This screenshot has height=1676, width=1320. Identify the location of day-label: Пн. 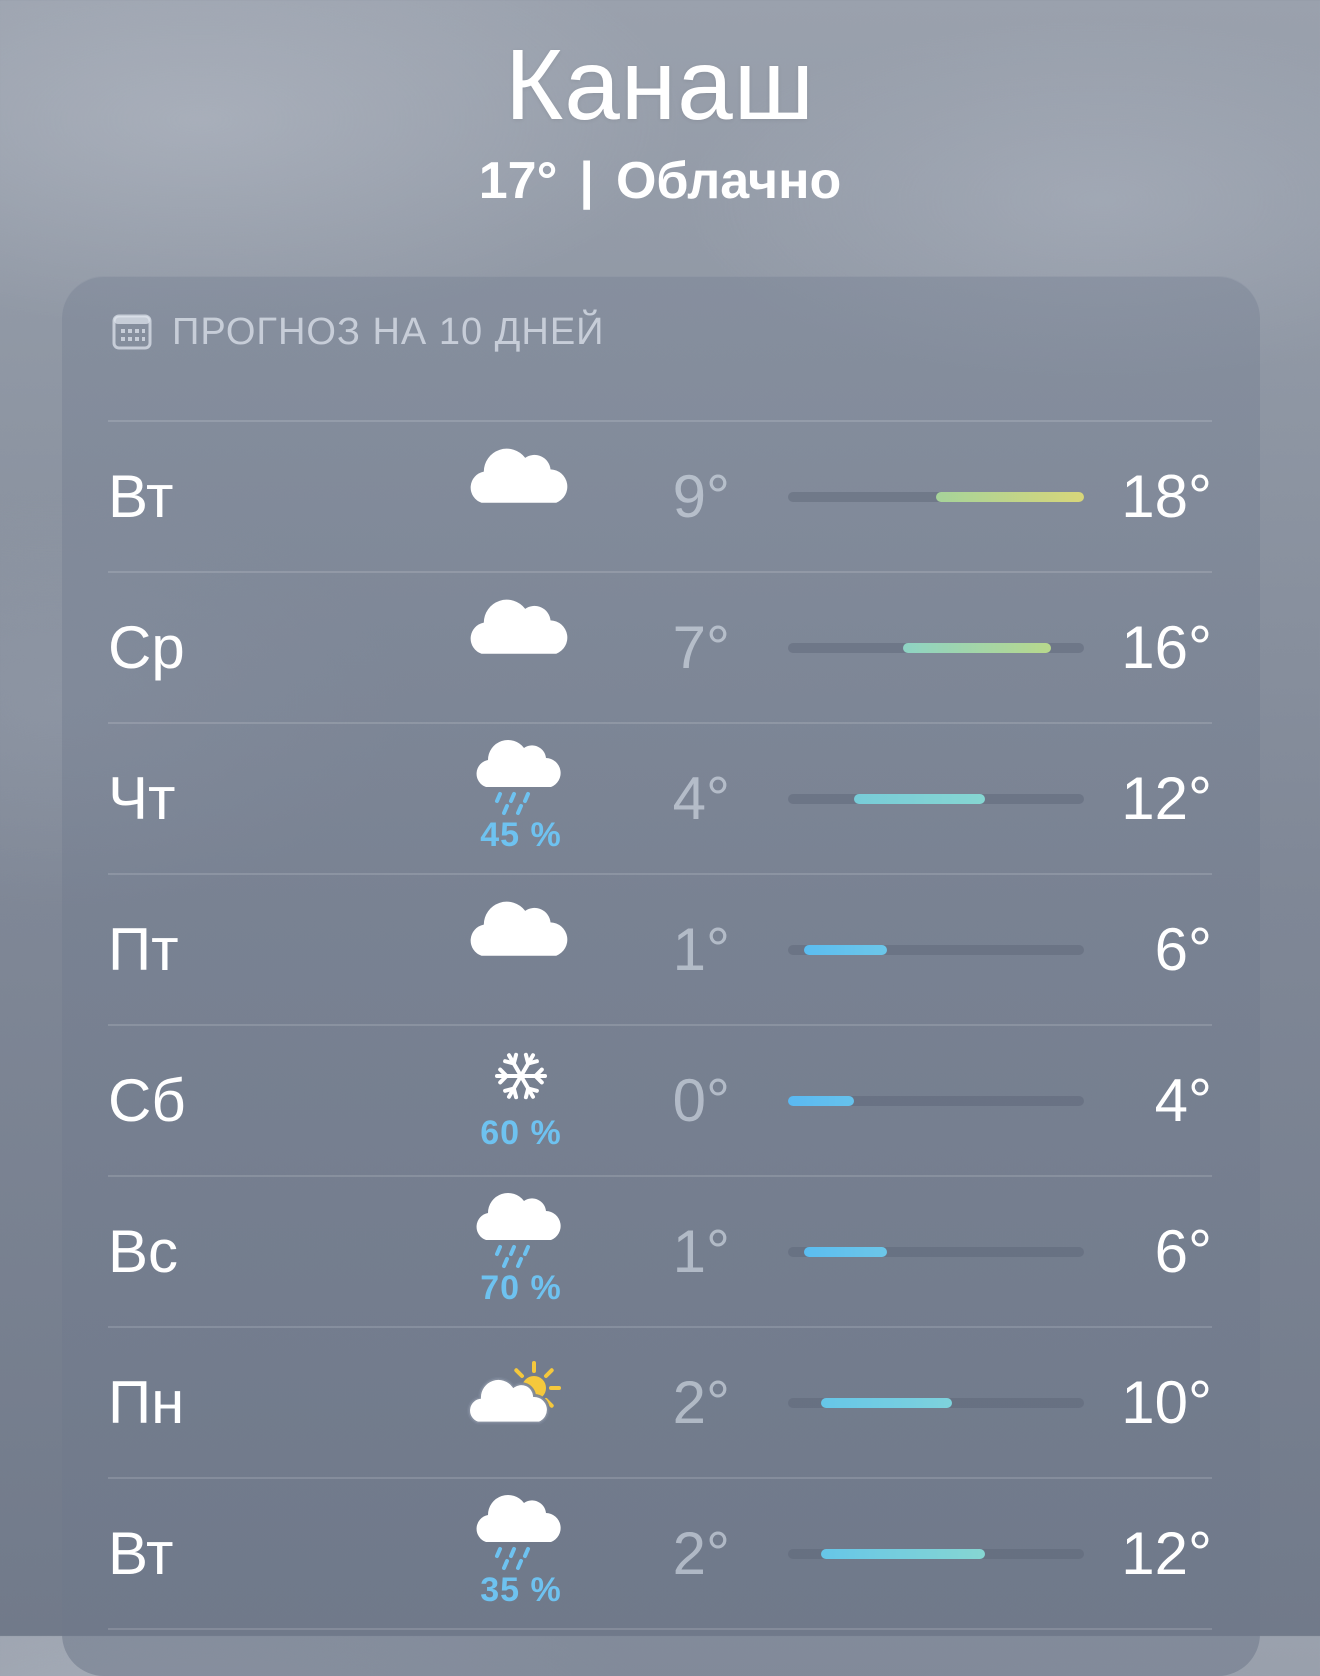
(146, 1402).